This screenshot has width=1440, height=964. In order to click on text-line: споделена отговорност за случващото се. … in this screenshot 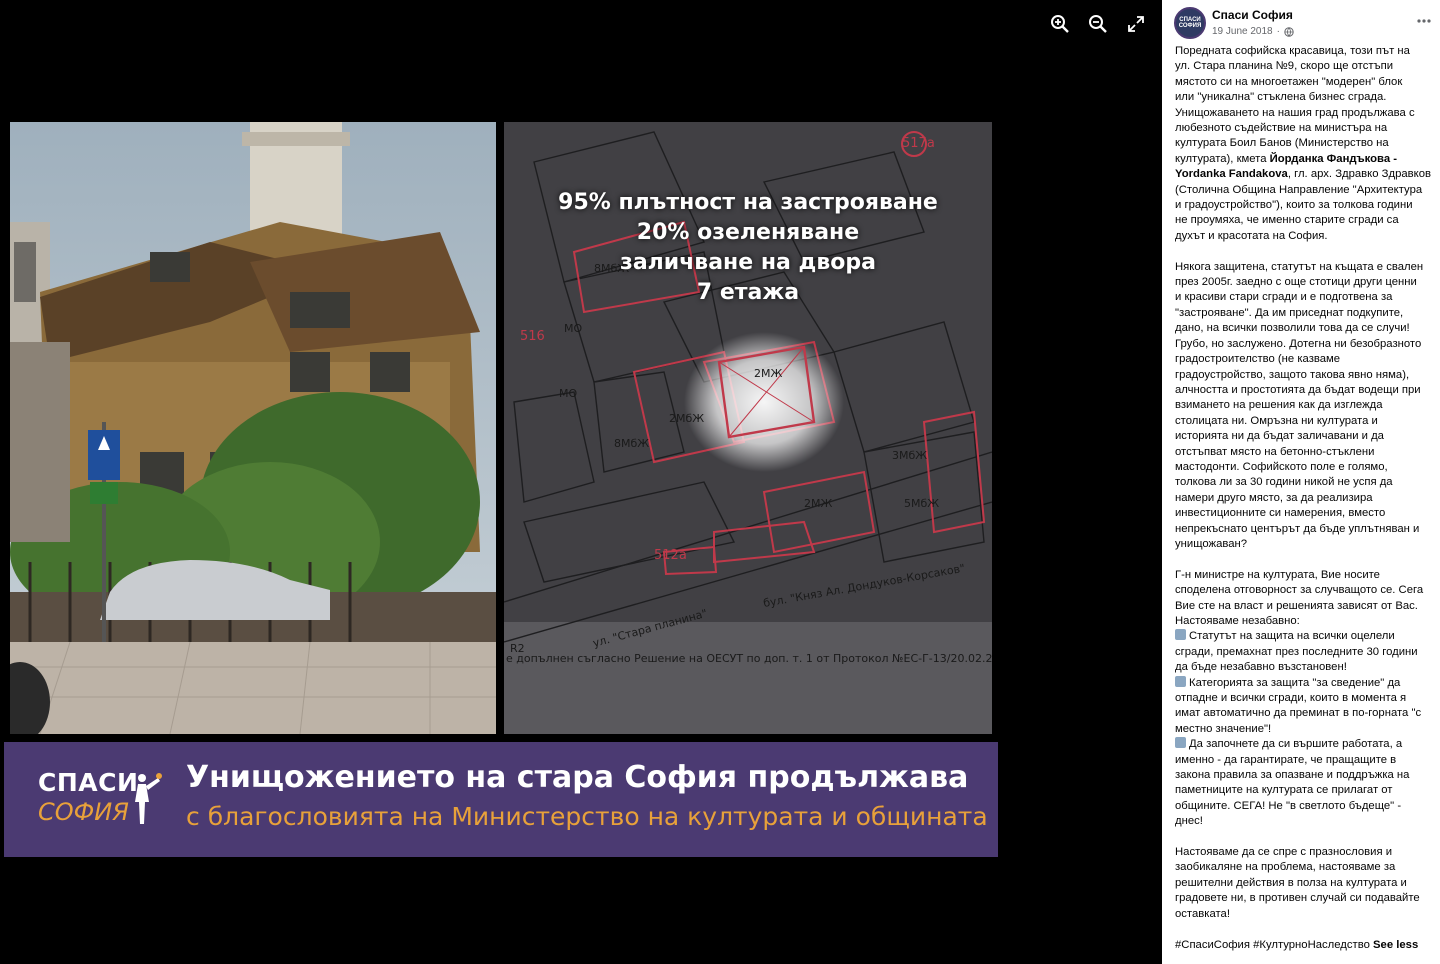, I will do `click(1299, 590)`.